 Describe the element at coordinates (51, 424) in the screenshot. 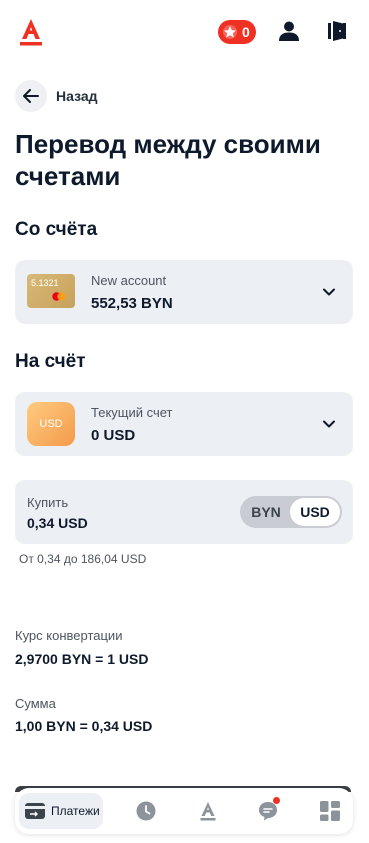

I see `usd-account-thumbnail: USD` at that location.